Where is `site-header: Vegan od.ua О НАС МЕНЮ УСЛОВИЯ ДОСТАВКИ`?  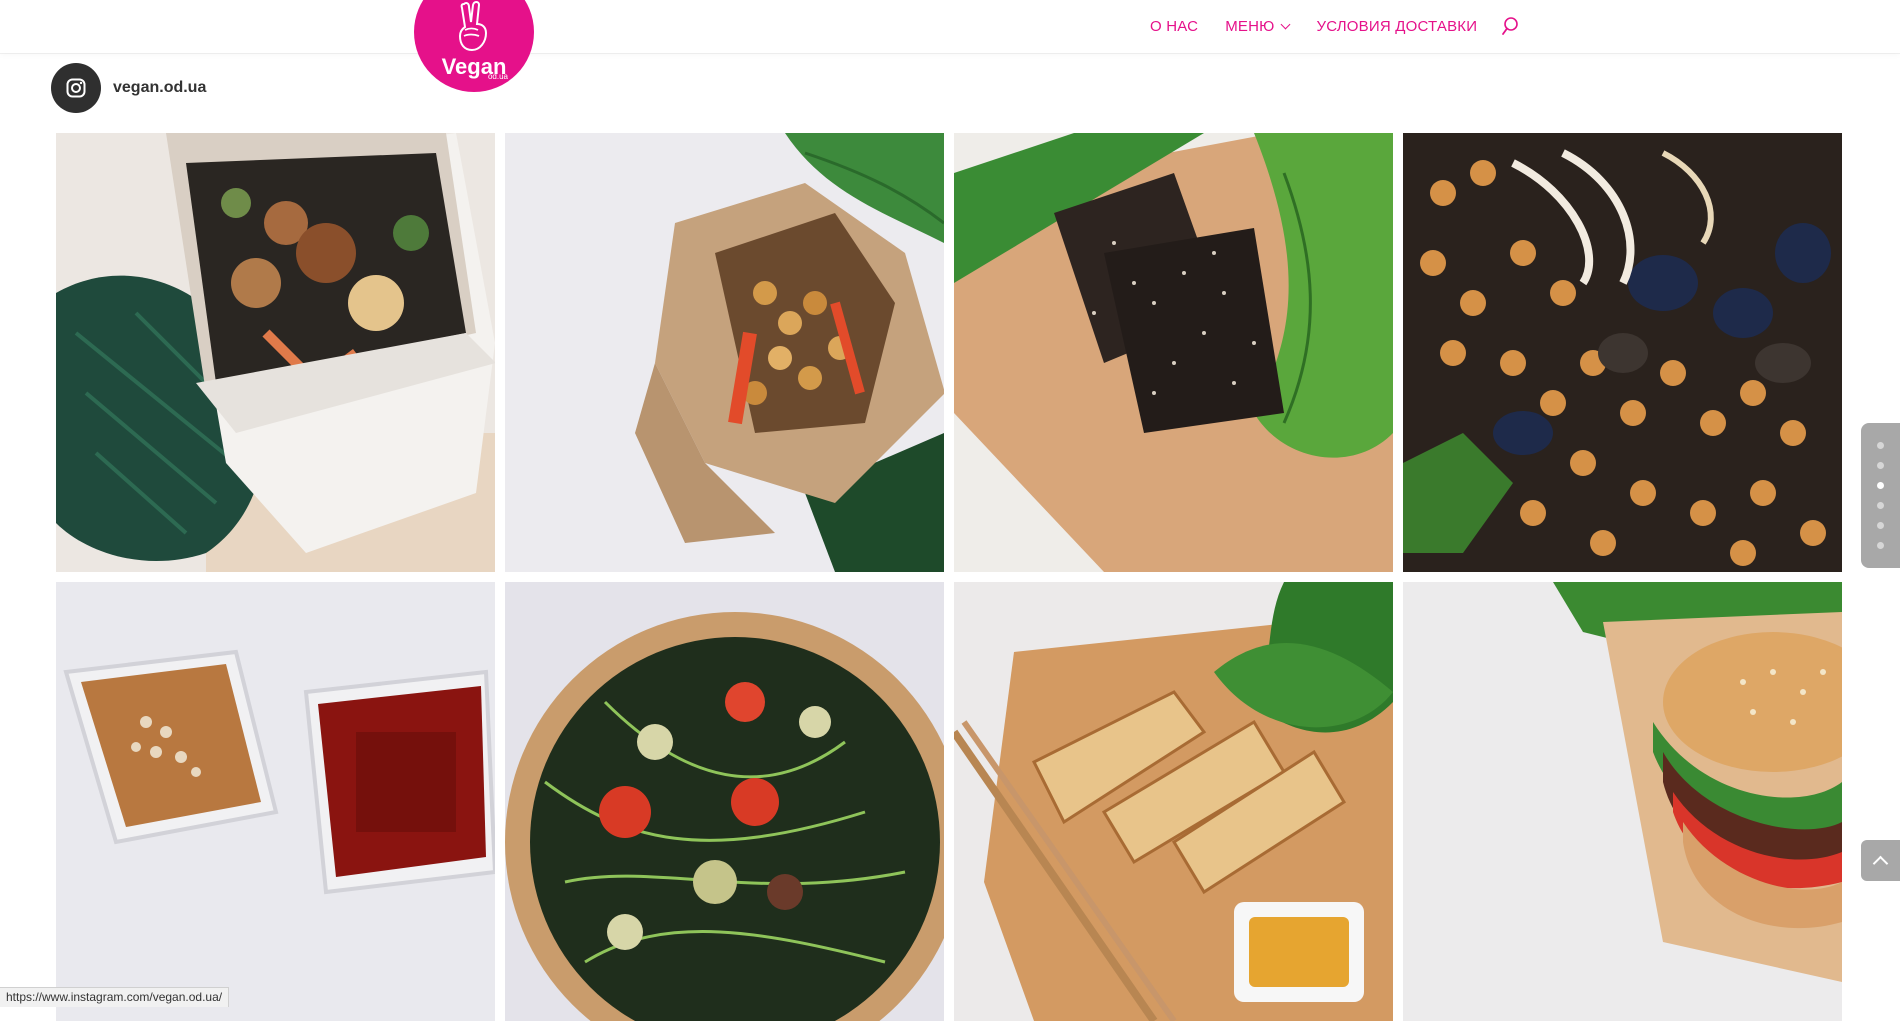 site-header: Vegan od.ua О НАС МЕНЮ УСЛОВИЯ ДОСТАВКИ is located at coordinates (950, 26).